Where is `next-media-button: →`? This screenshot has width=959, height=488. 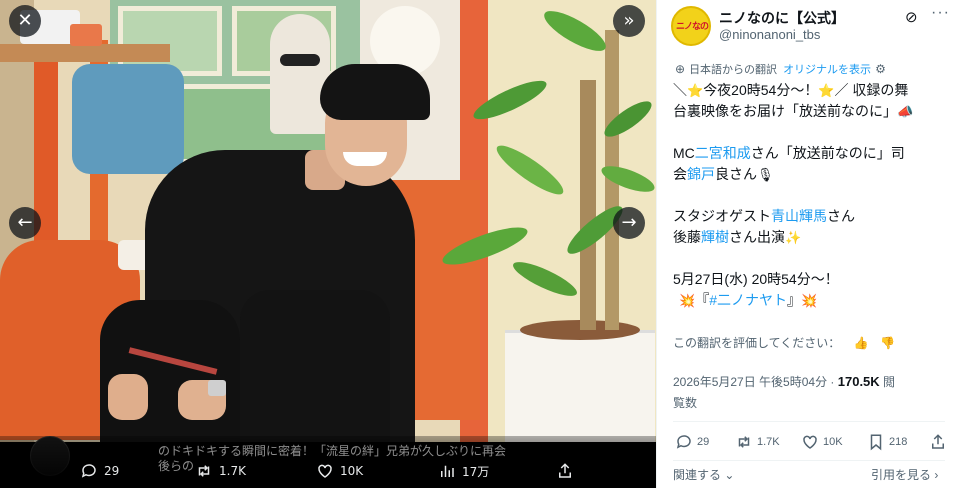
next-media-button: → is located at coordinates (629, 223).